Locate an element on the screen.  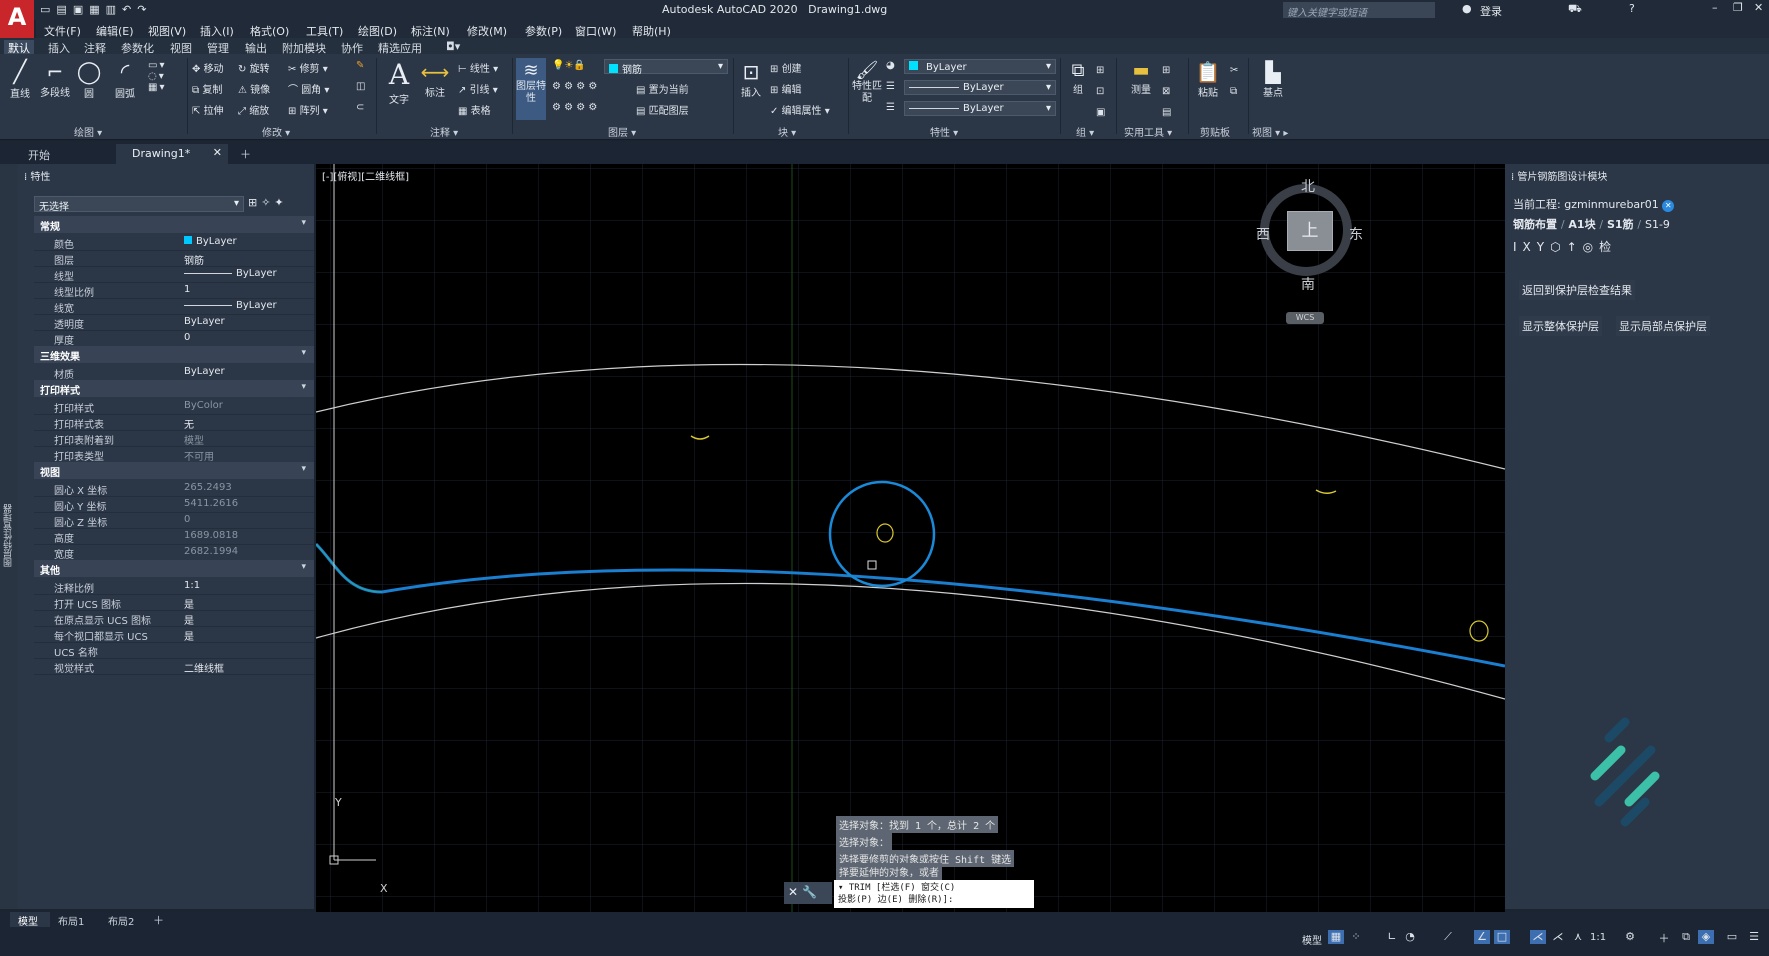
minimize-button: – is located at coordinates (1715, 7).